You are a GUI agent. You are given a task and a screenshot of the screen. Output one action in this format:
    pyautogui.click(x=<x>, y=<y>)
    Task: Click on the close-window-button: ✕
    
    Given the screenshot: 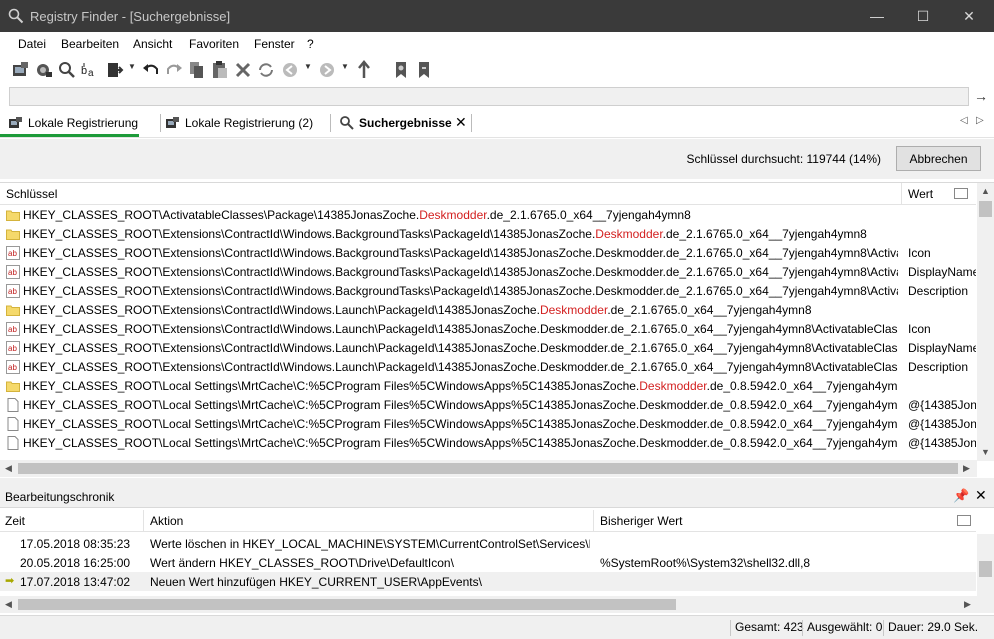 What is the action you would take?
    pyautogui.click(x=969, y=16)
    